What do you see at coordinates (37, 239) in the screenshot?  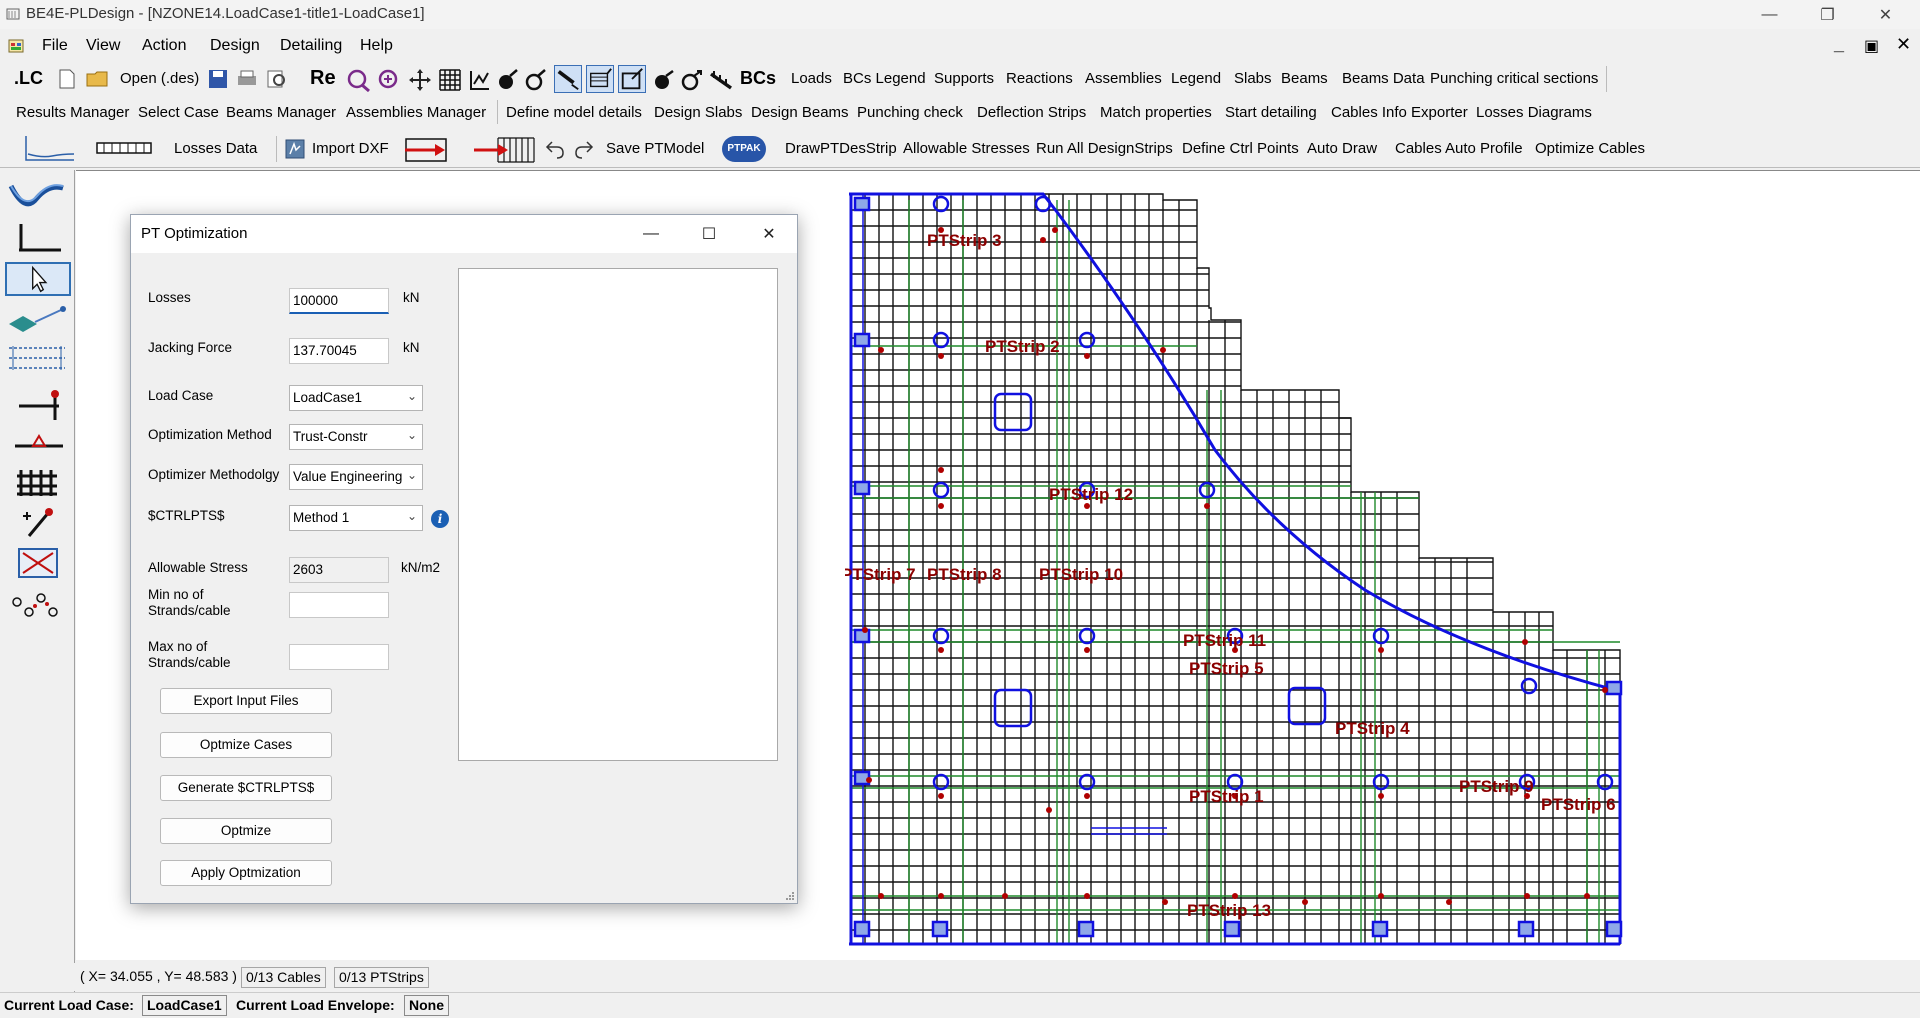 I see `support-line-icon` at bounding box center [37, 239].